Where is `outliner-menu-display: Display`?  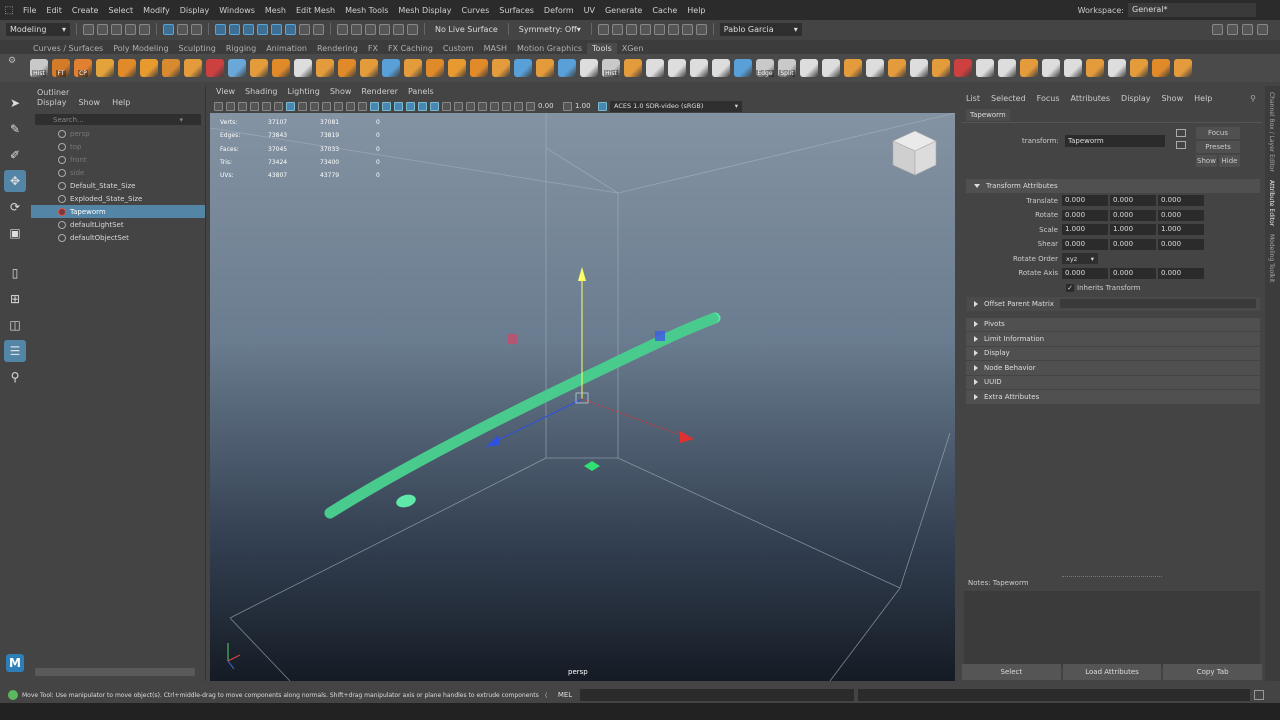
outliner-menu-display: Display is located at coordinates (52, 104).